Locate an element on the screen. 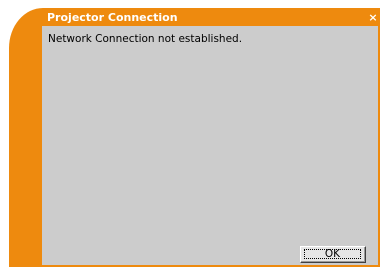 The image size is (380, 267). ok-button: OK is located at coordinates (333, 254).